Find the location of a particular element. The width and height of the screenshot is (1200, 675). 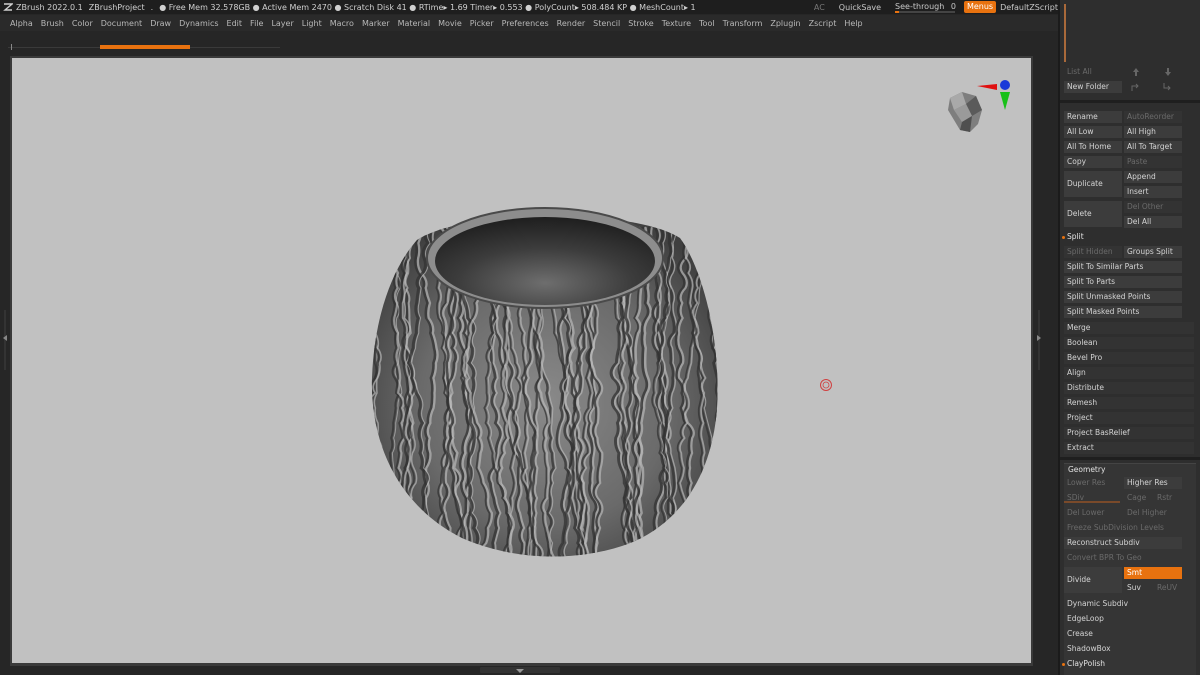

menu-layer: Layer is located at coordinates (282, 23).